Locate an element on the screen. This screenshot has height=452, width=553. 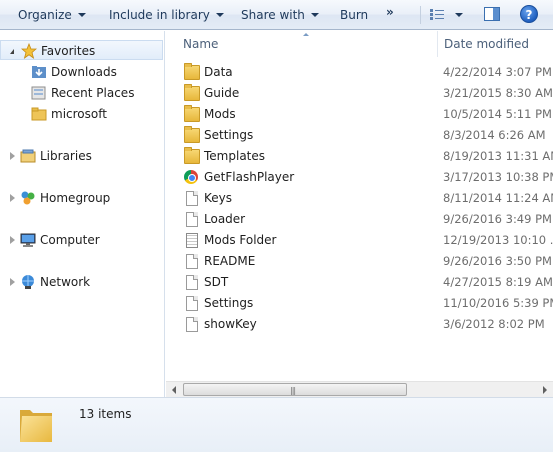
nav-item-homegroup: Homegroup is located at coordinates (81, 198).